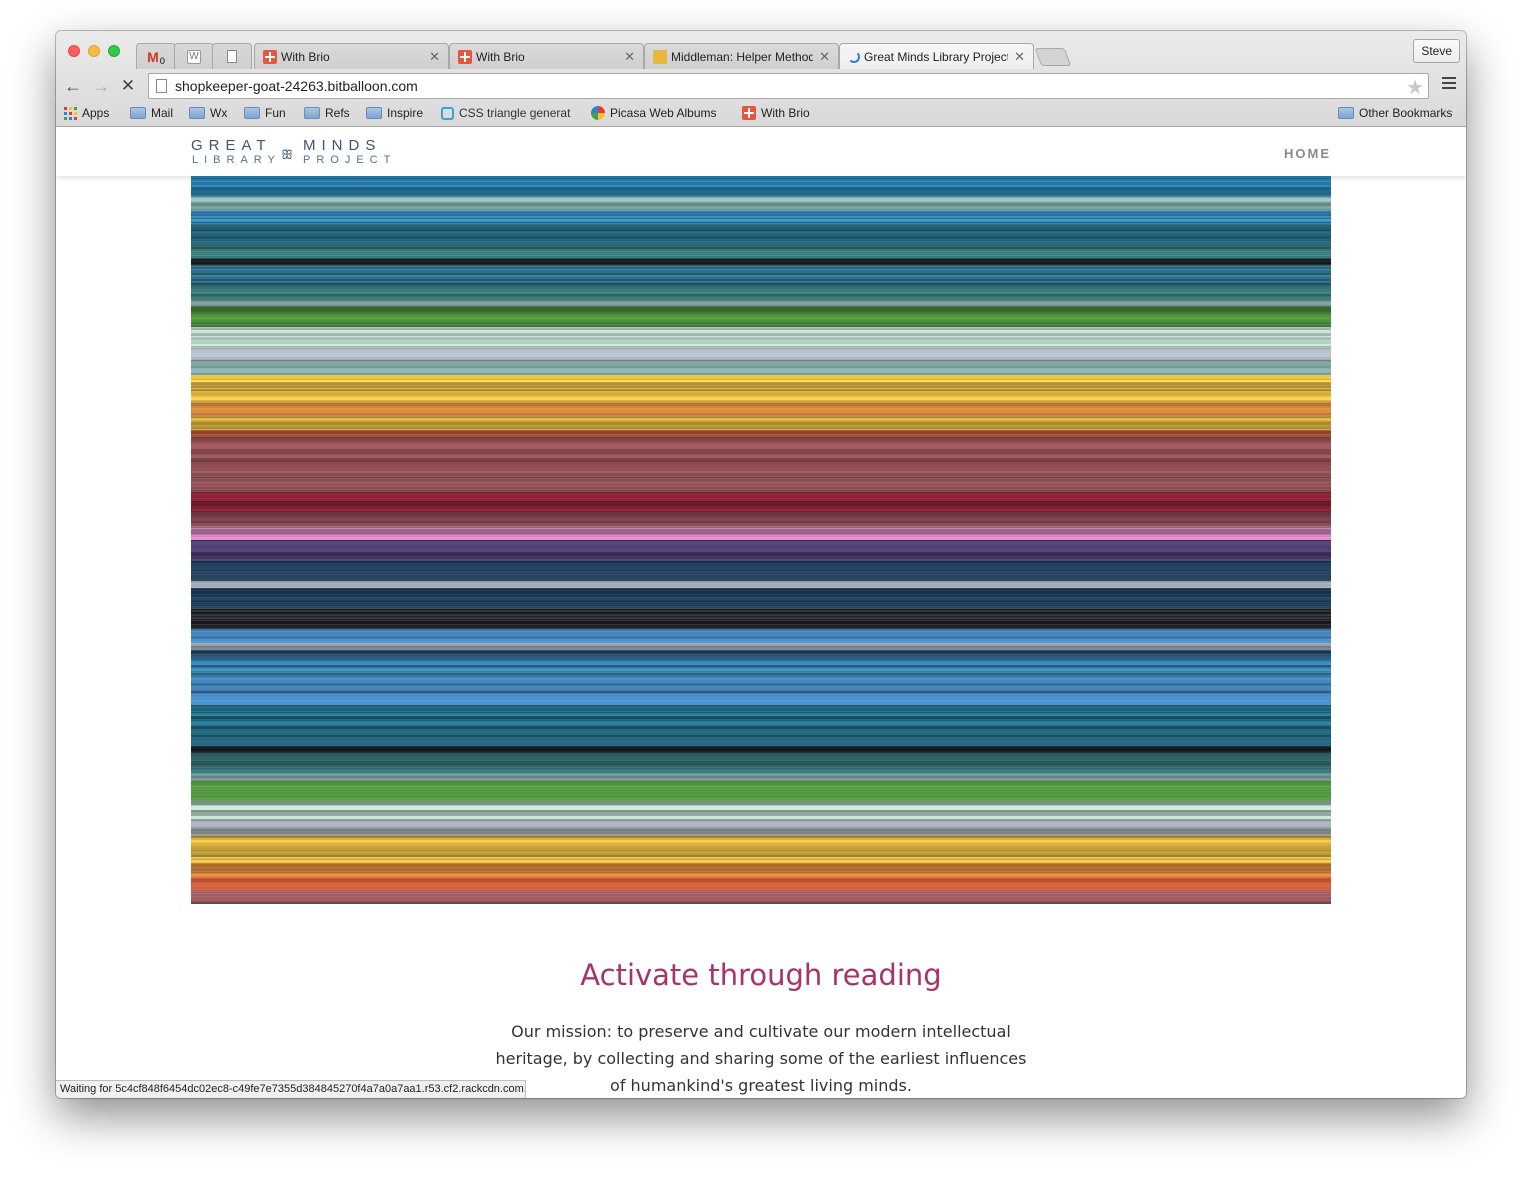 The width and height of the screenshot is (1521, 1178). Describe the element at coordinates (654, 113) in the screenshot. I see `bookmark-picasa: Picasa Web Albums` at that location.